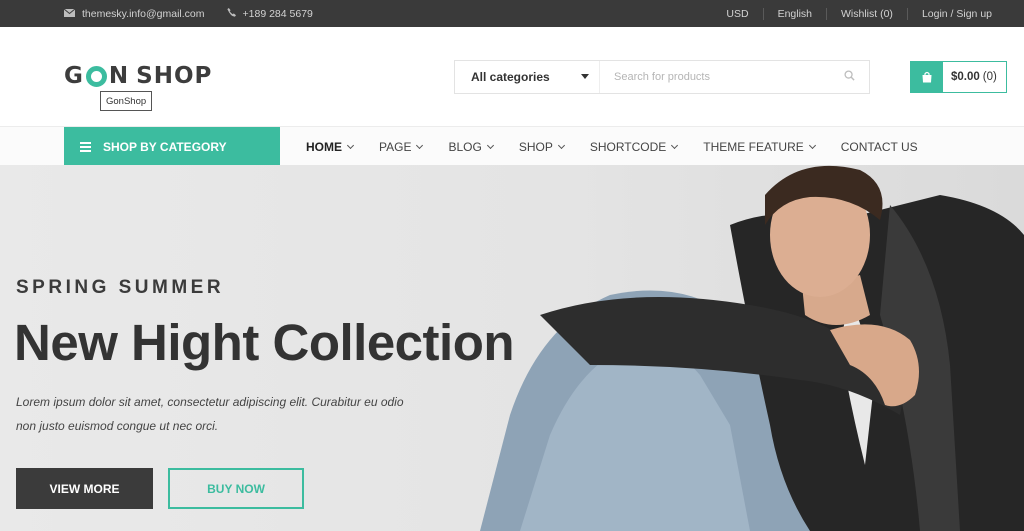  I want to click on nav-item-shop: SHOP, so click(541, 146).